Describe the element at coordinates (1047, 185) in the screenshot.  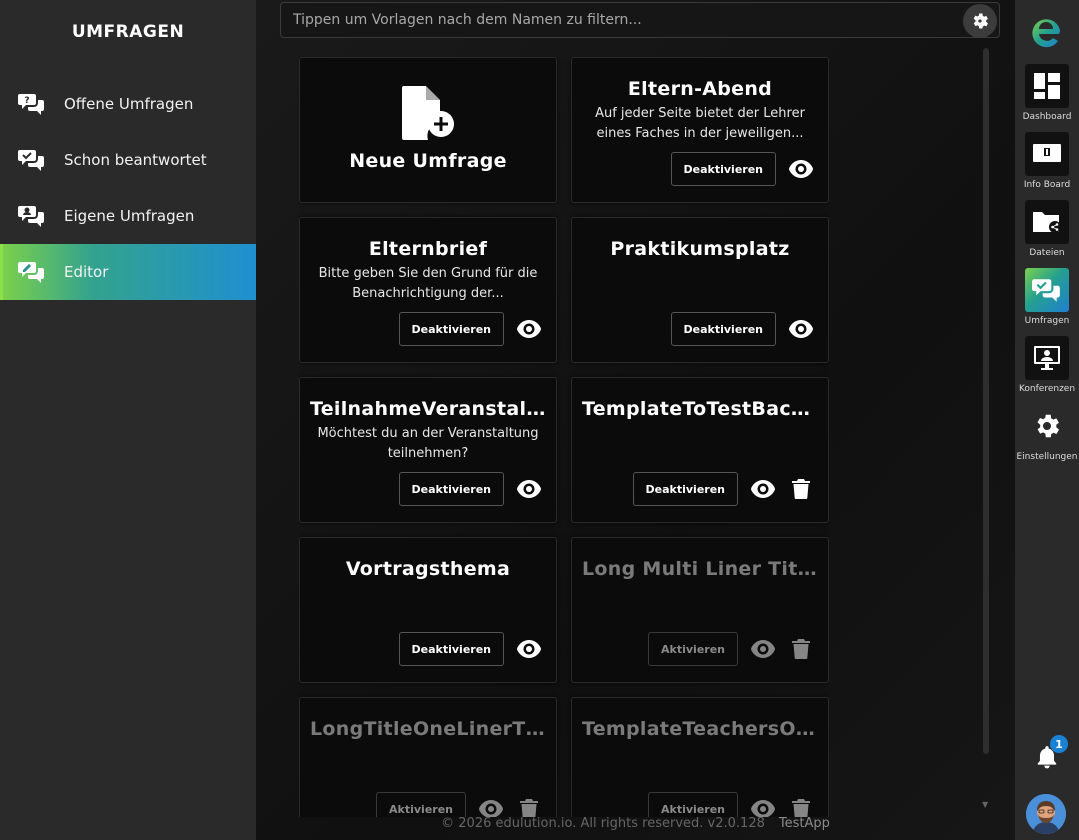
I see `rail-label: Info Board` at that location.